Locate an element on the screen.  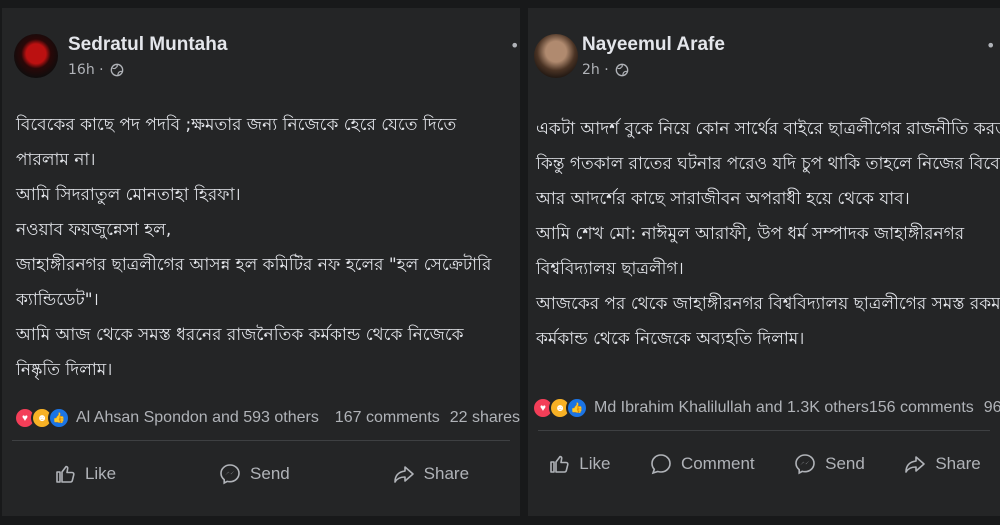
post-header: Nayeemul Arafe 2h · • is located at coordinates (764, 65).